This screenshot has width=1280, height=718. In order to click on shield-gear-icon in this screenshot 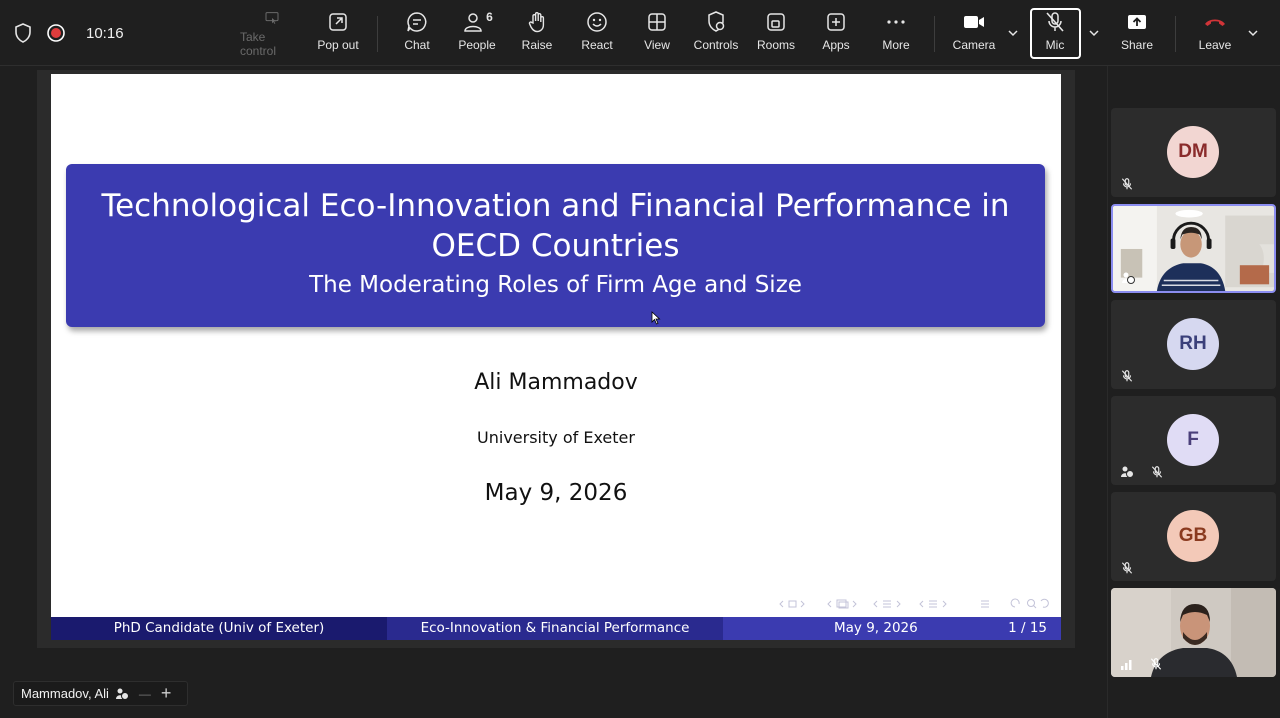, I will do `click(716, 21)`.